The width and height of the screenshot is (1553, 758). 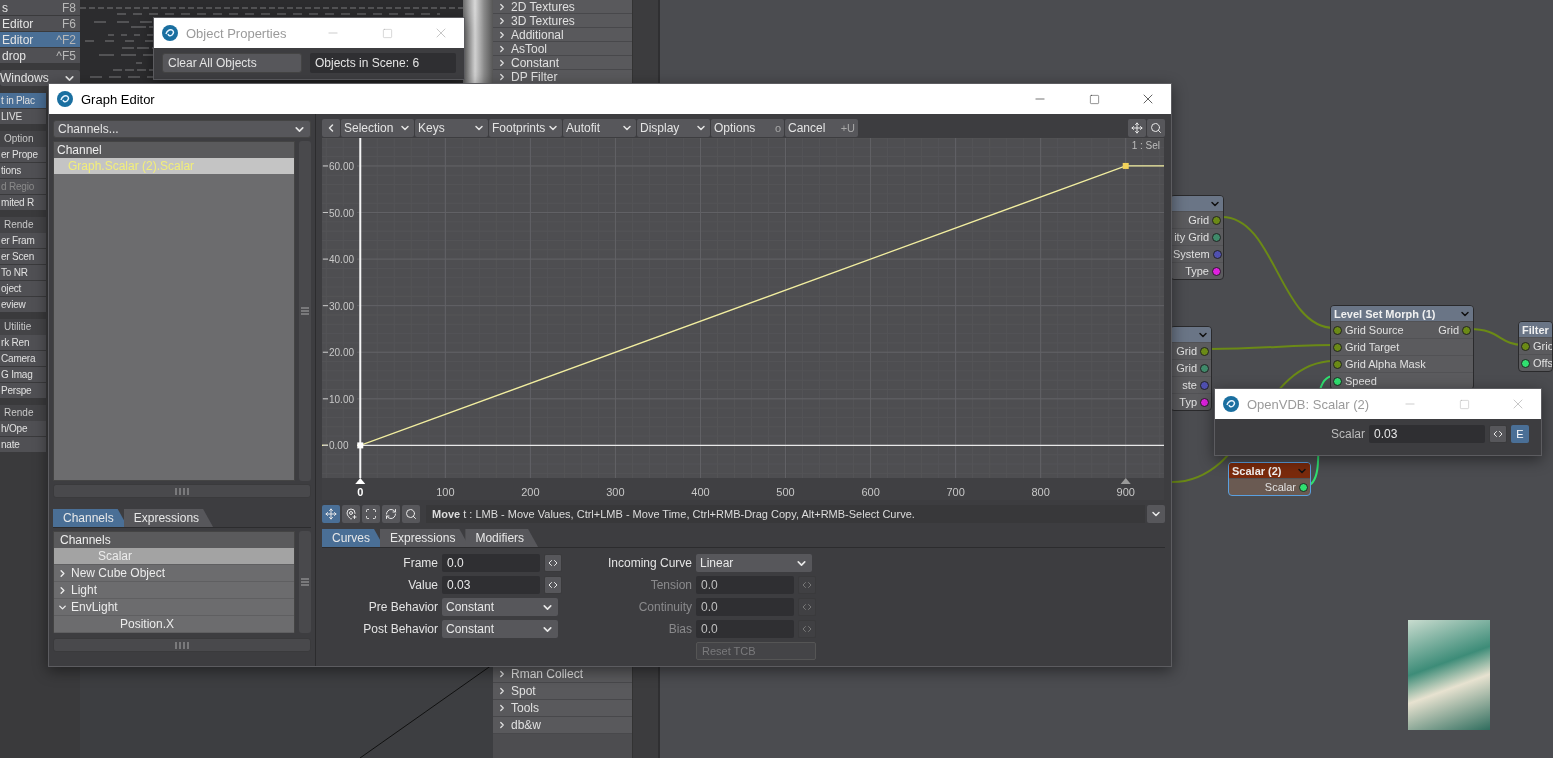 I want to click on node-list-item: DP Filter, so click(x=562, y=77).